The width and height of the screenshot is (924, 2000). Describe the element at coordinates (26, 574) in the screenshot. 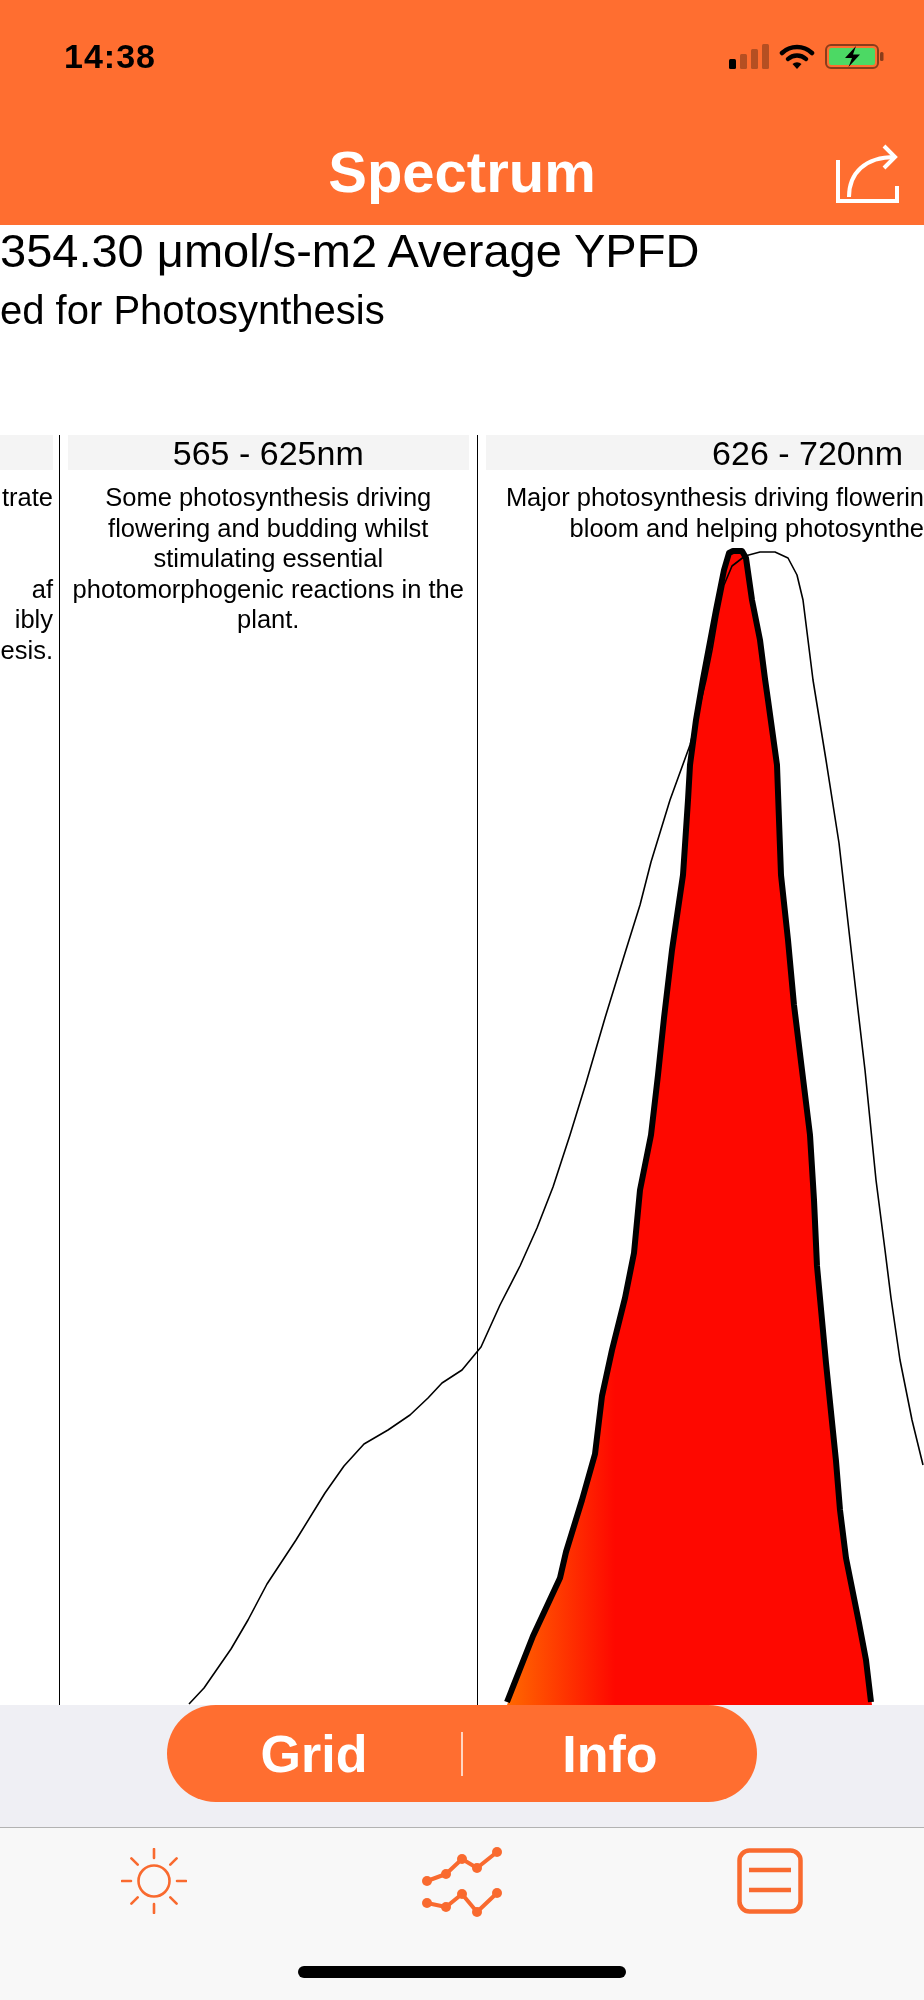

I see `band-description: trate af ibly esis.` at that location.